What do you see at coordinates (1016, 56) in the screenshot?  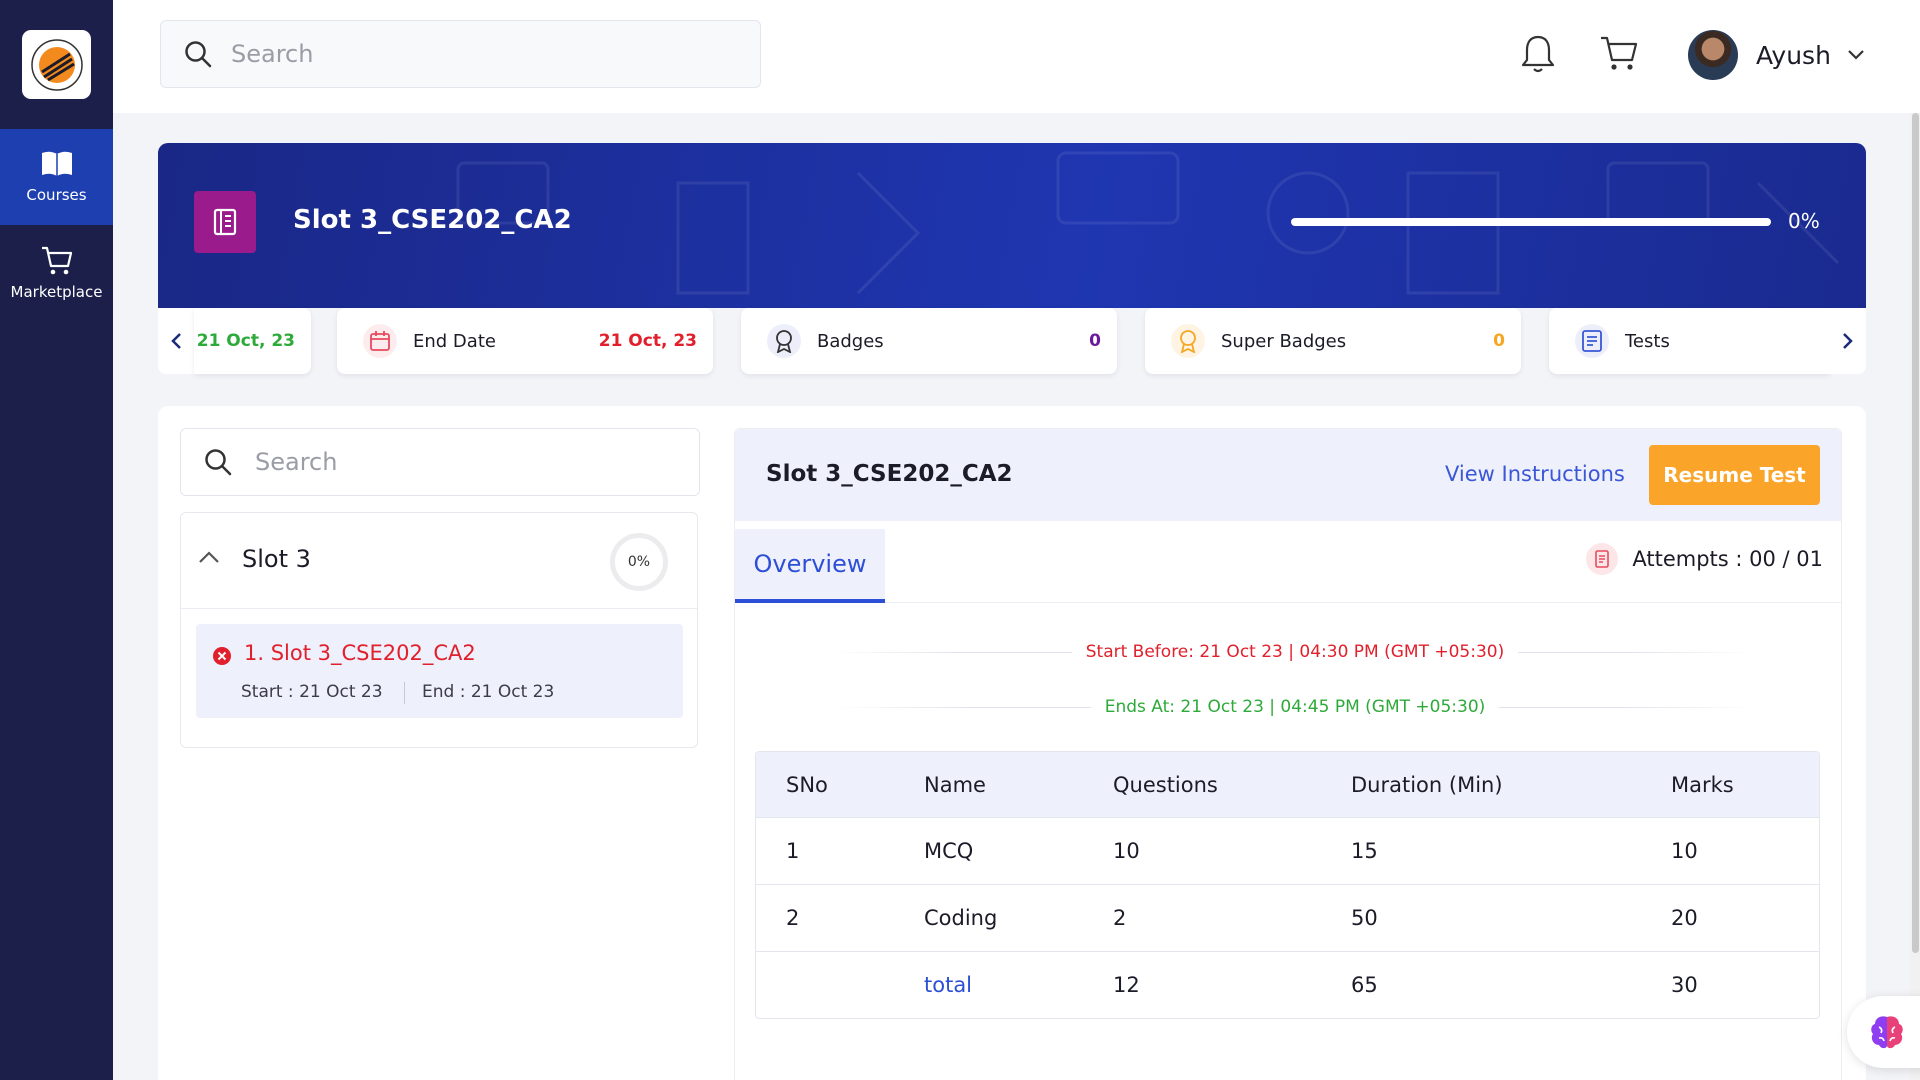 I see `top-bar: Ayush` at bounding box center [1016, 56].